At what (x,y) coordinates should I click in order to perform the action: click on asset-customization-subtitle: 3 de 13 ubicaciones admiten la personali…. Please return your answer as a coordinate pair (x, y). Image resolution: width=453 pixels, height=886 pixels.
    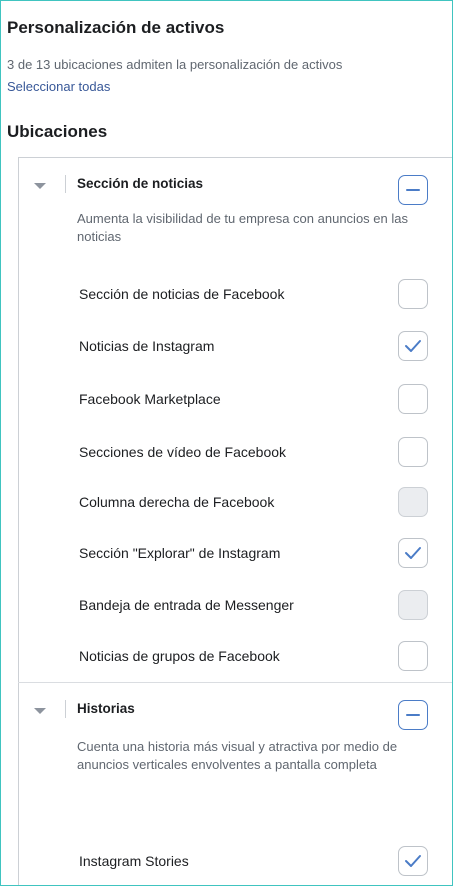
    Looking at the image, I should click on (175, 64).